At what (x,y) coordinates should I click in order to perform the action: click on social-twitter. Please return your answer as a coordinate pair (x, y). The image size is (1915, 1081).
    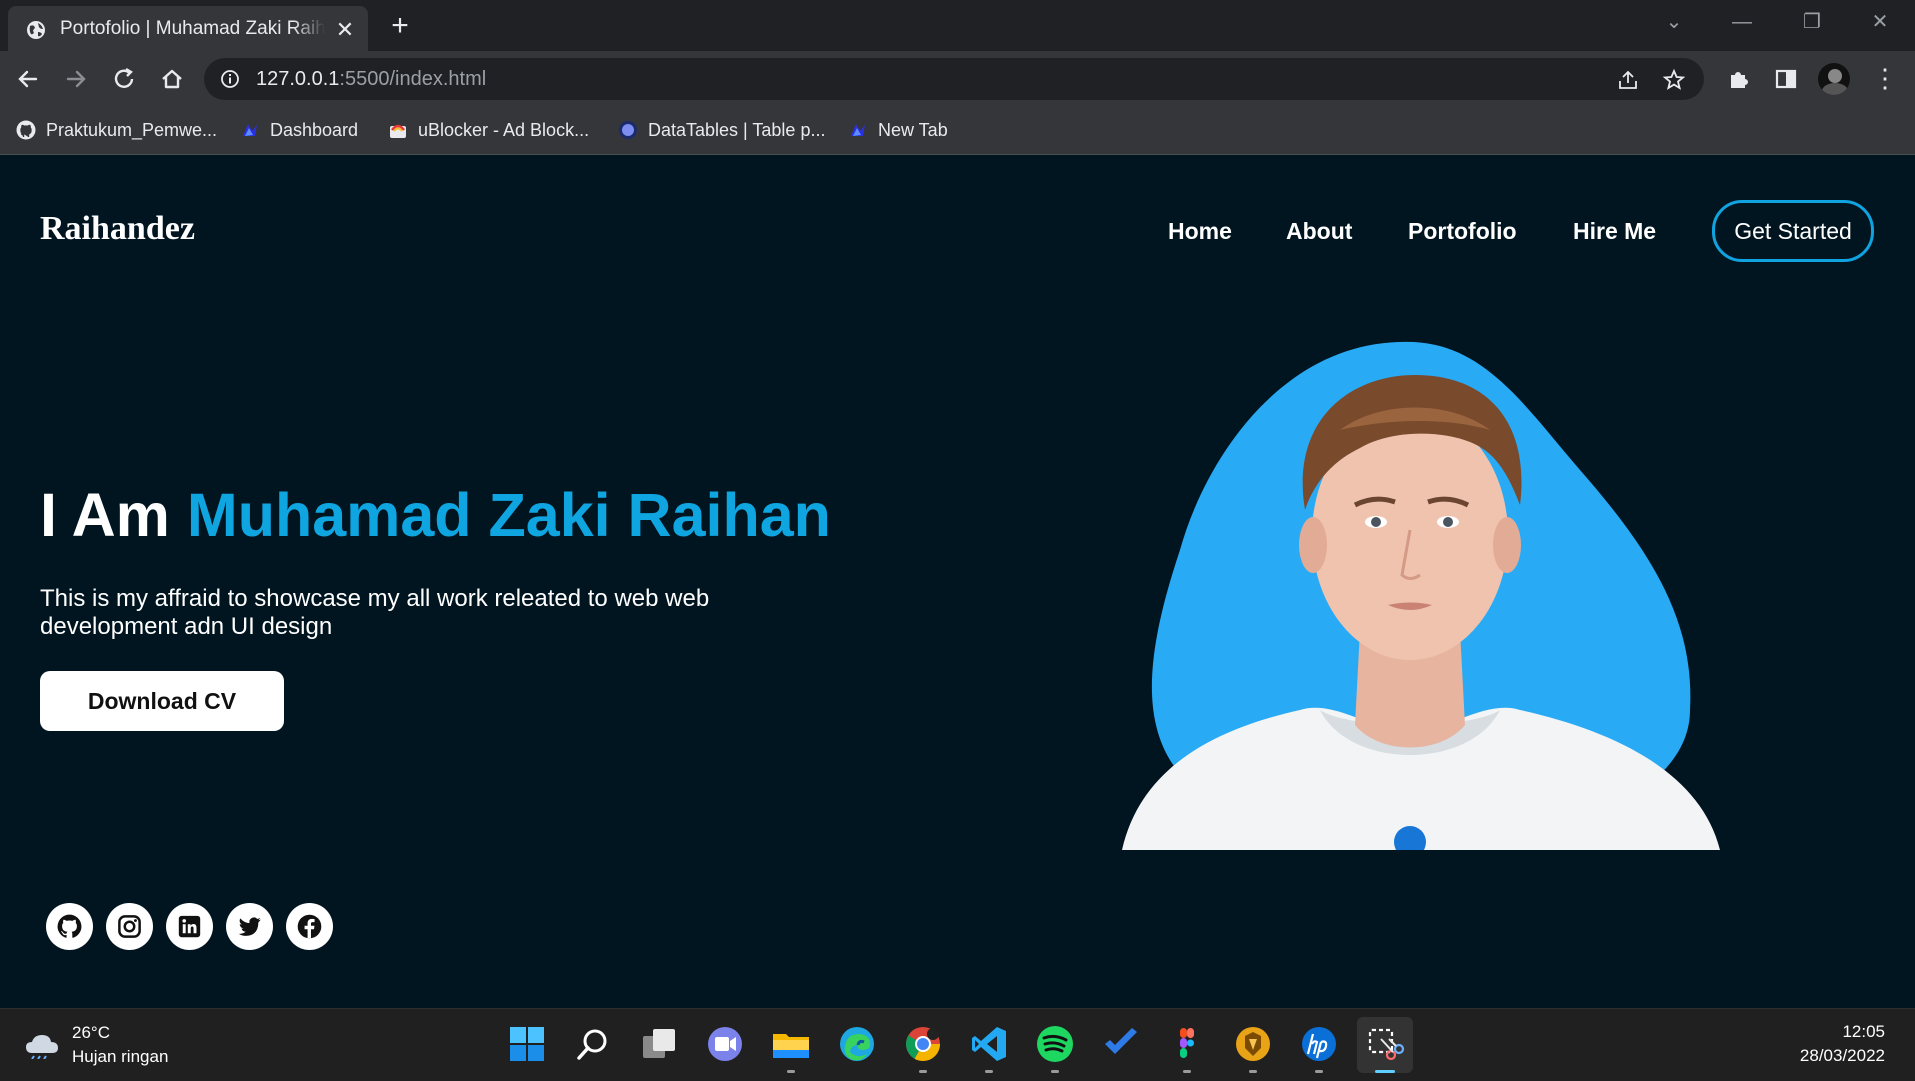
    Looking at the image, I should click on (249, 926).